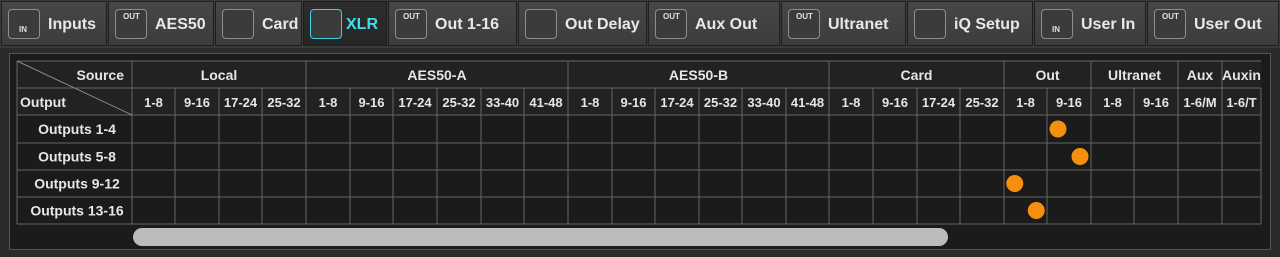 This screenshot has width=1280, height=257. What do you see at coordinates (219, 75) in the screenshot?
I see `source-group-header: Local` at bounding box center [219, 75].